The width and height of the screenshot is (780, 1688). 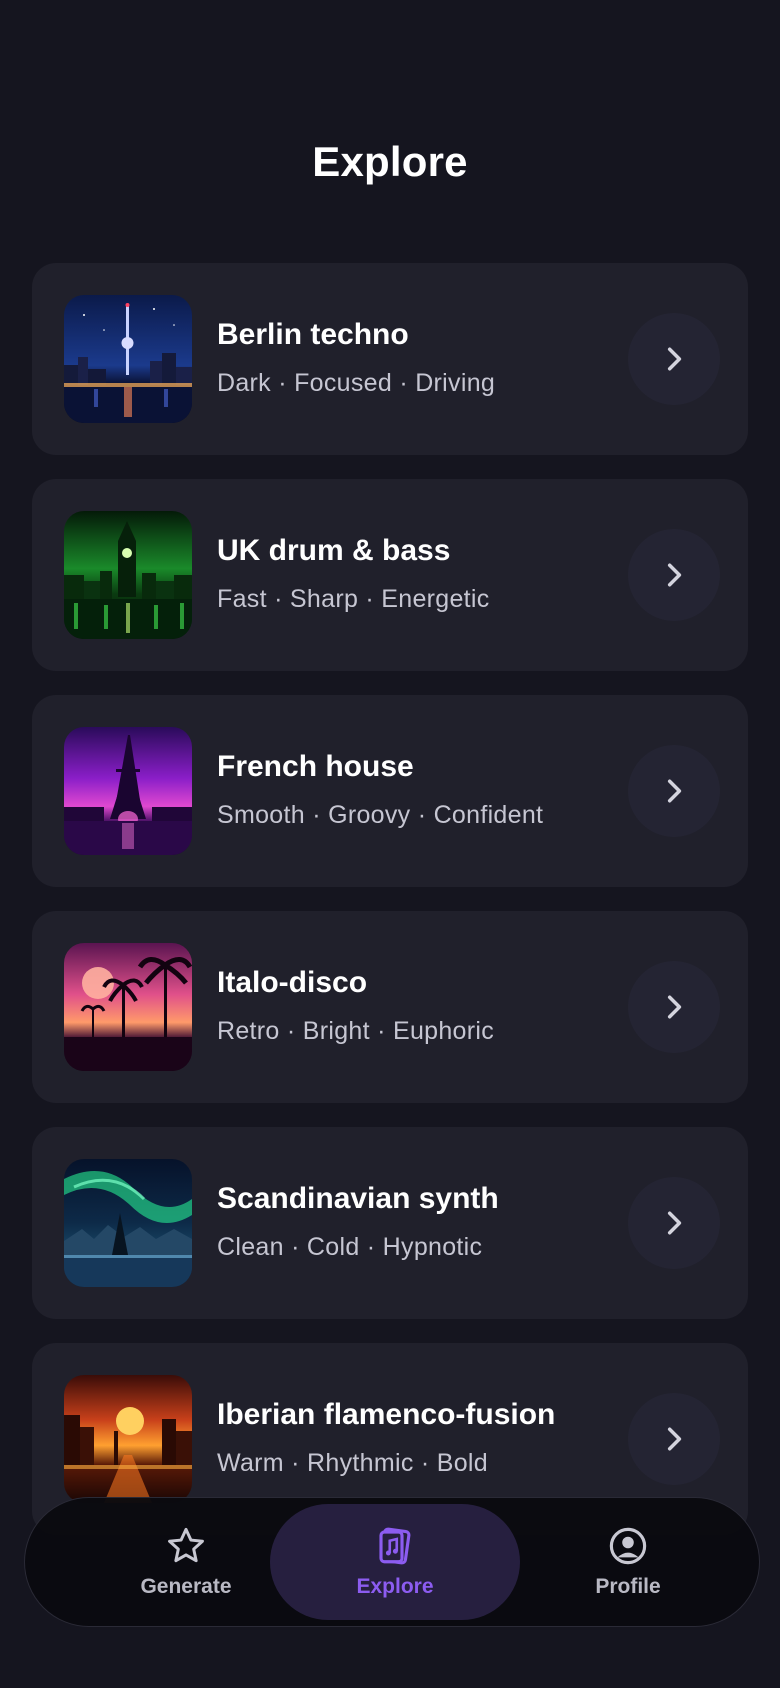 What do you see at coordinates (334, 550) in the screenshot?
I see `genre-name: UK drum & bass` at bounding box center [334, 550].